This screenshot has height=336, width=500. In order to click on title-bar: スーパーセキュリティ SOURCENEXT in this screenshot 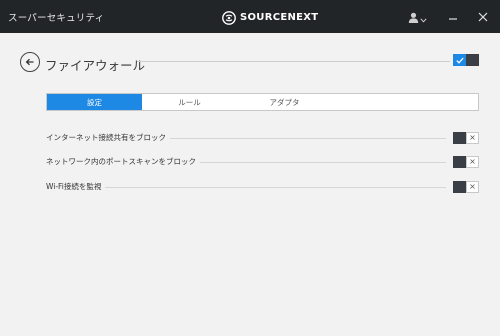, I will do `click(250, 16)`.